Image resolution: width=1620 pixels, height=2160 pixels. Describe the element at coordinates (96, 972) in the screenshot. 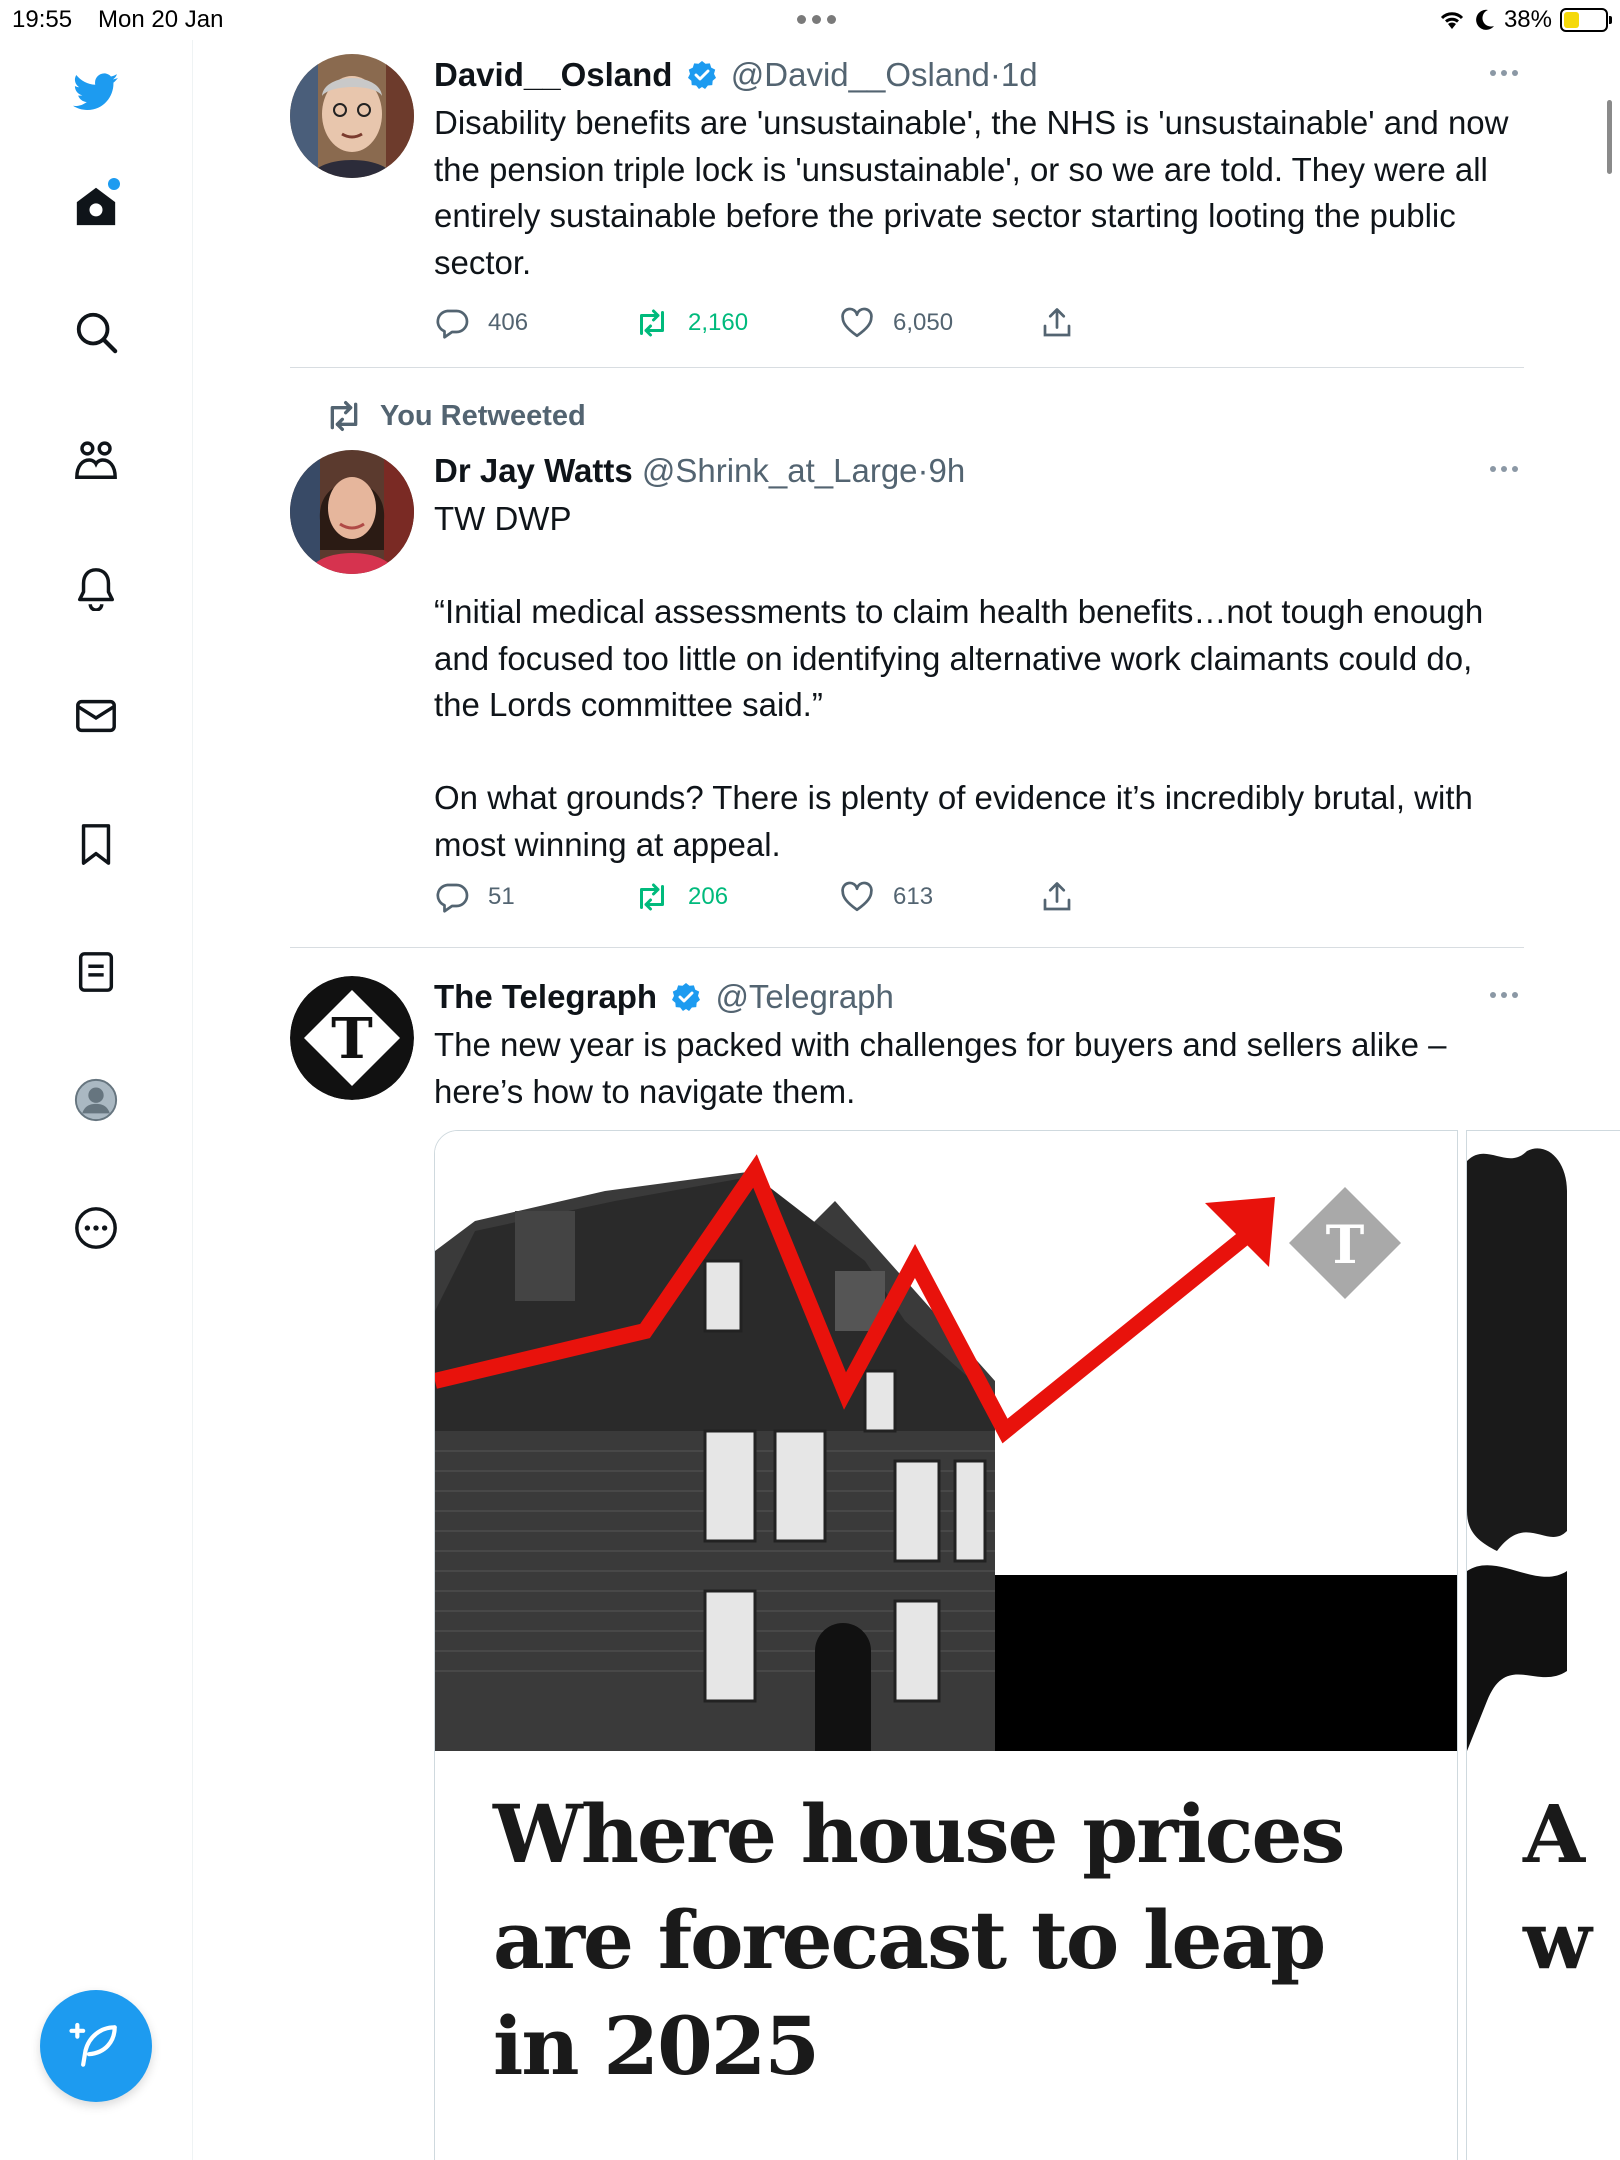

I see `list-icon` at that location.